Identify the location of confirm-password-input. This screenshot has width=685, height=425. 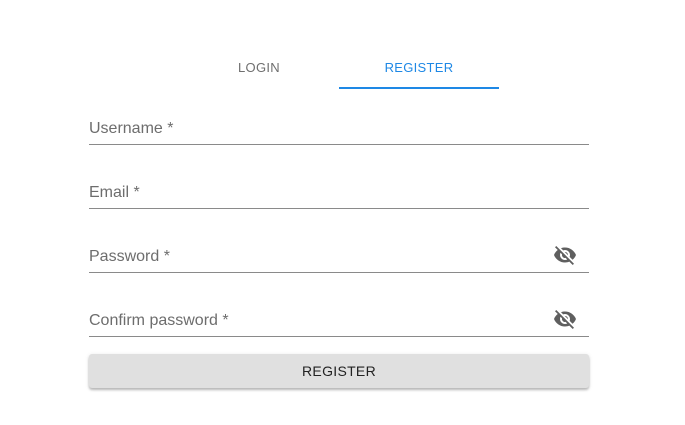
(314, 321).